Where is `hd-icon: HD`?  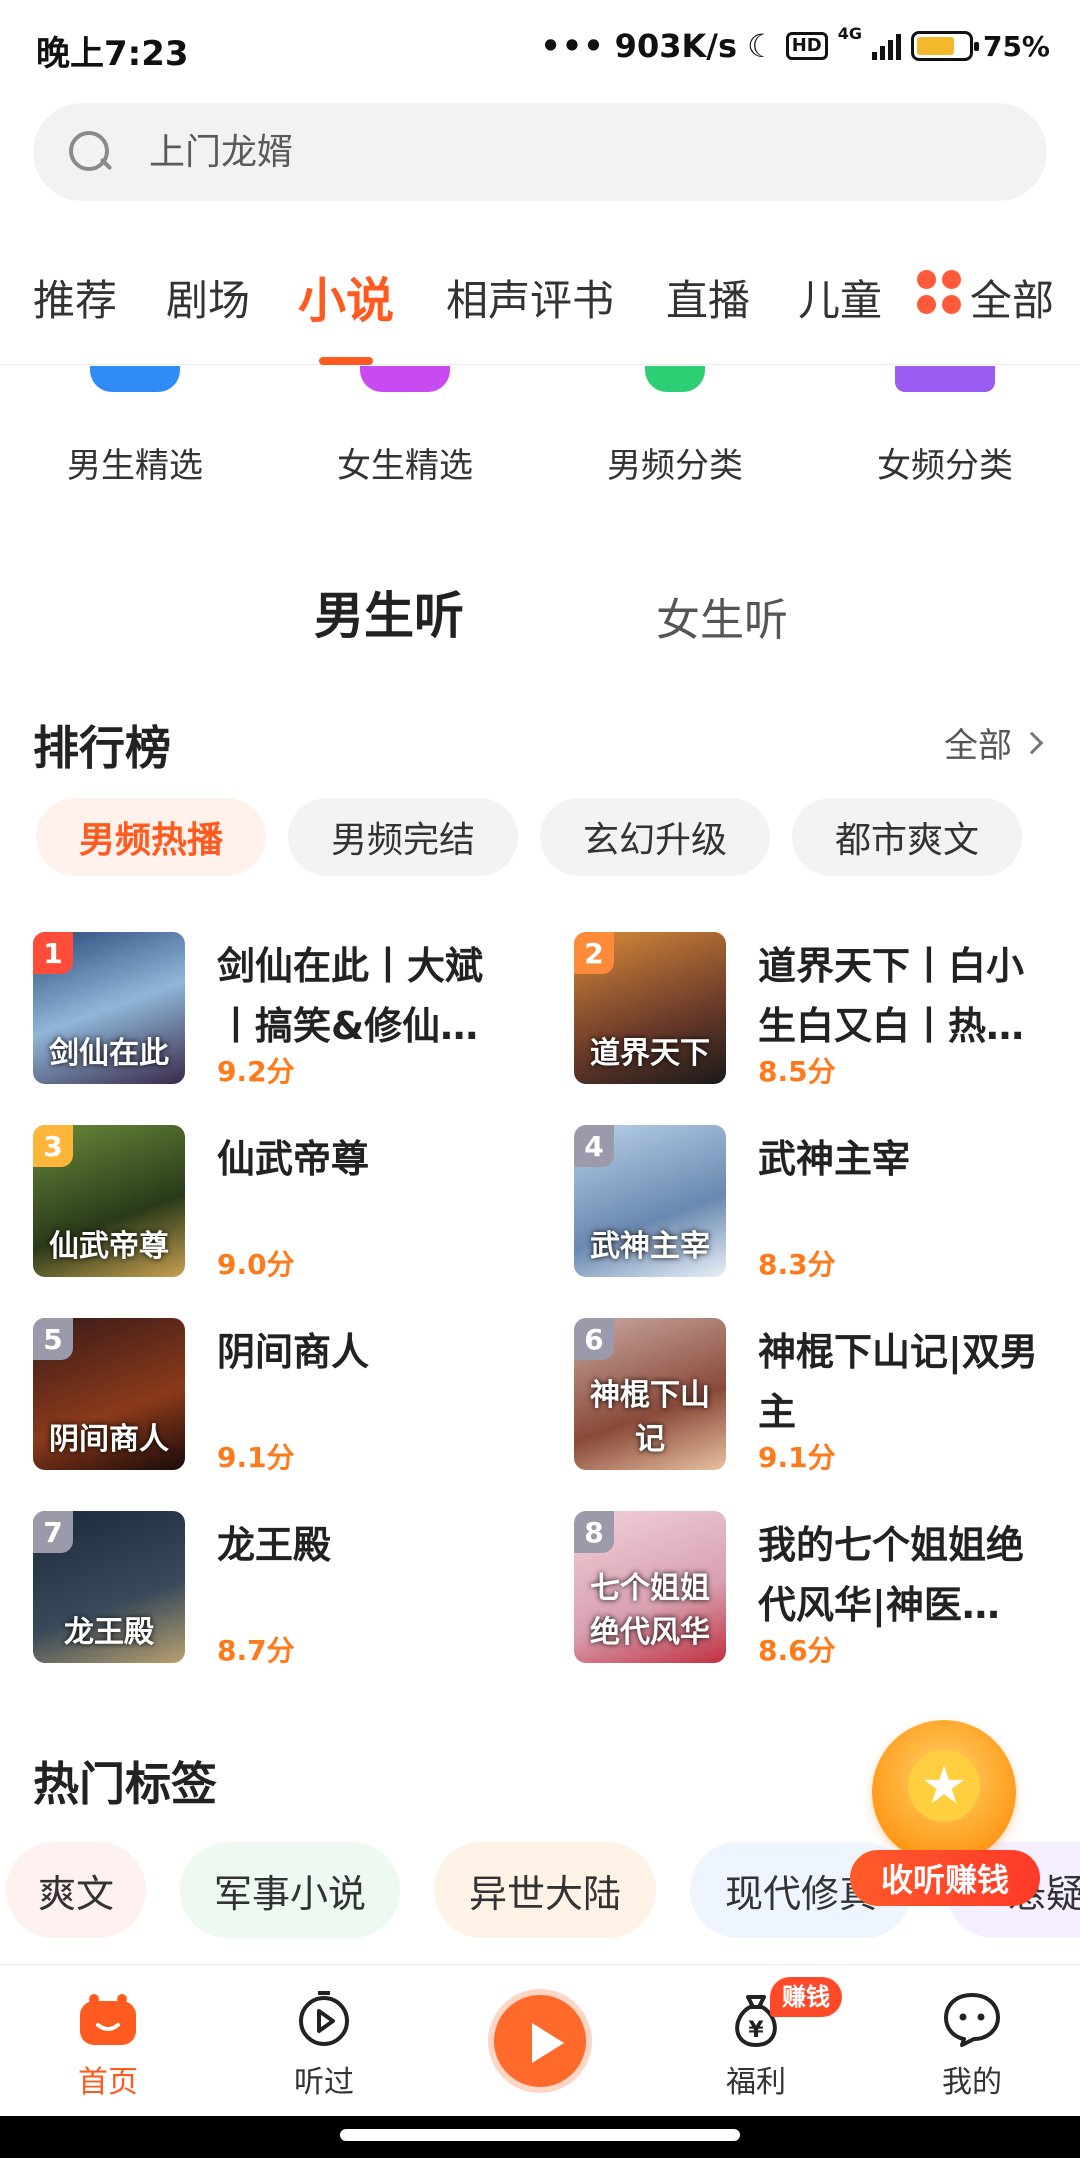
hd-icon: HD is located at coordinates (806, 46).